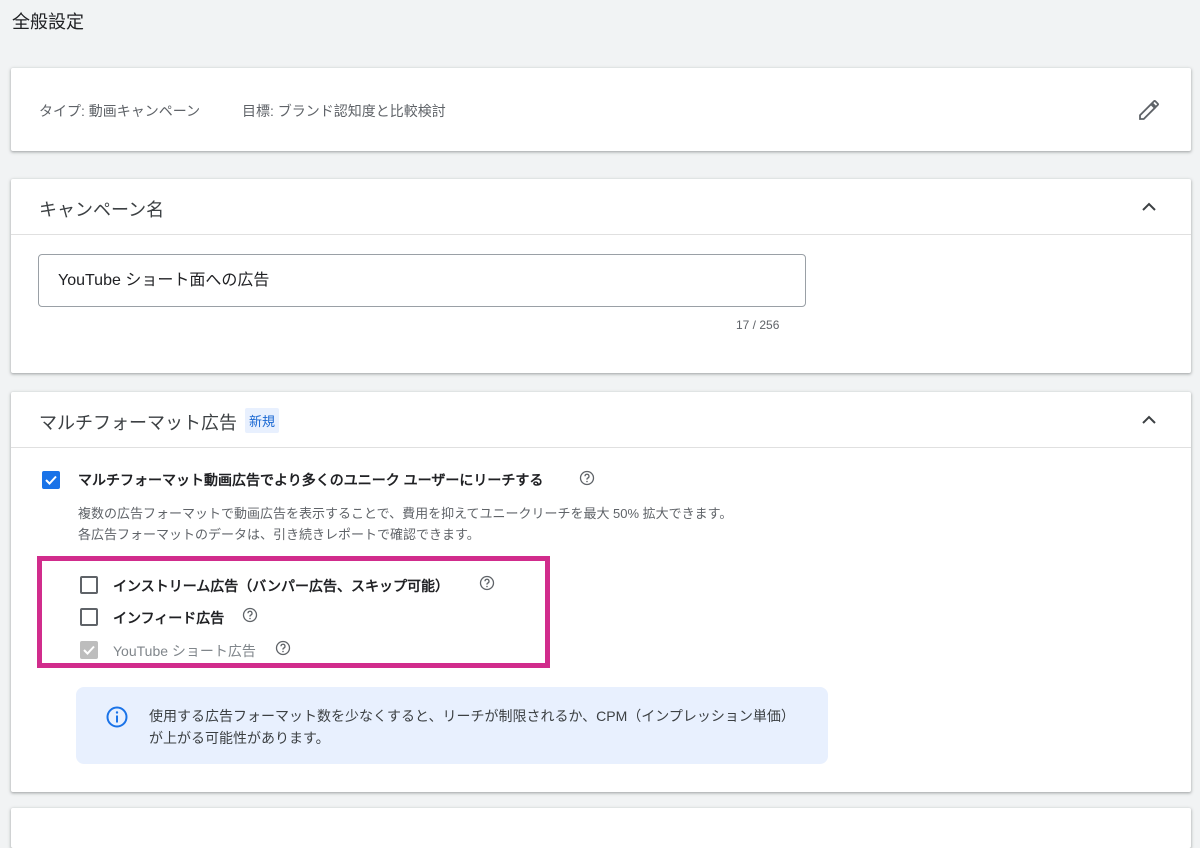 The height and width of the screenshot is (848, 1200). I want to click on infeed-label: インフィード広告, so click(168, 618).